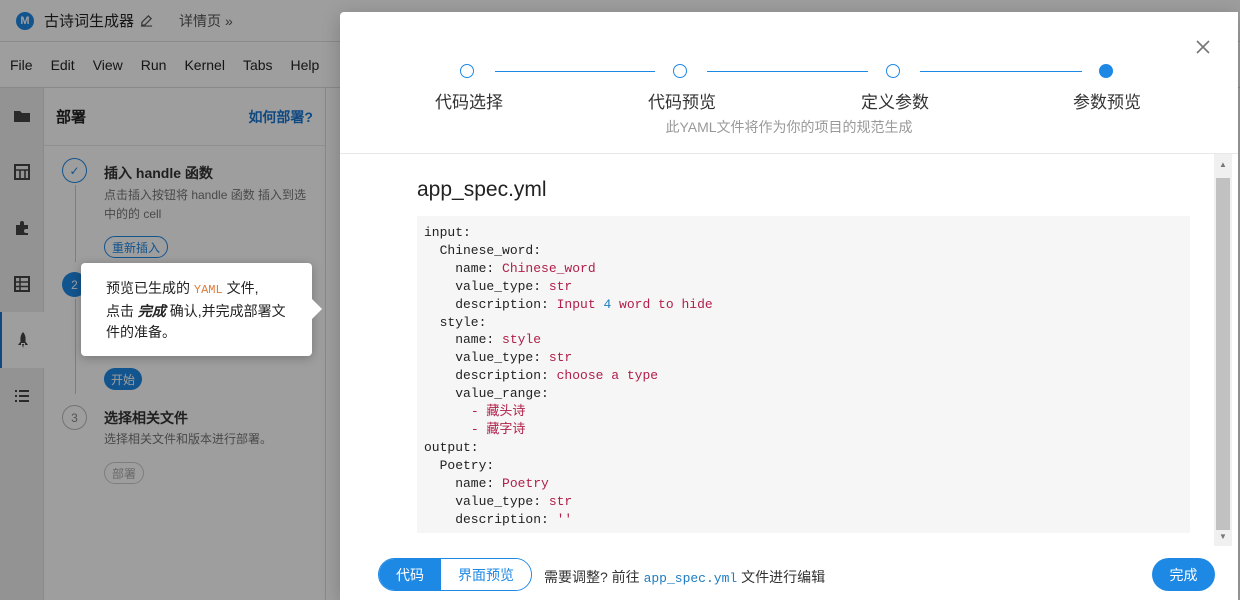 This screenshot has width=1240, height=600. I want to click on code-line: style:, so click(803, 323).